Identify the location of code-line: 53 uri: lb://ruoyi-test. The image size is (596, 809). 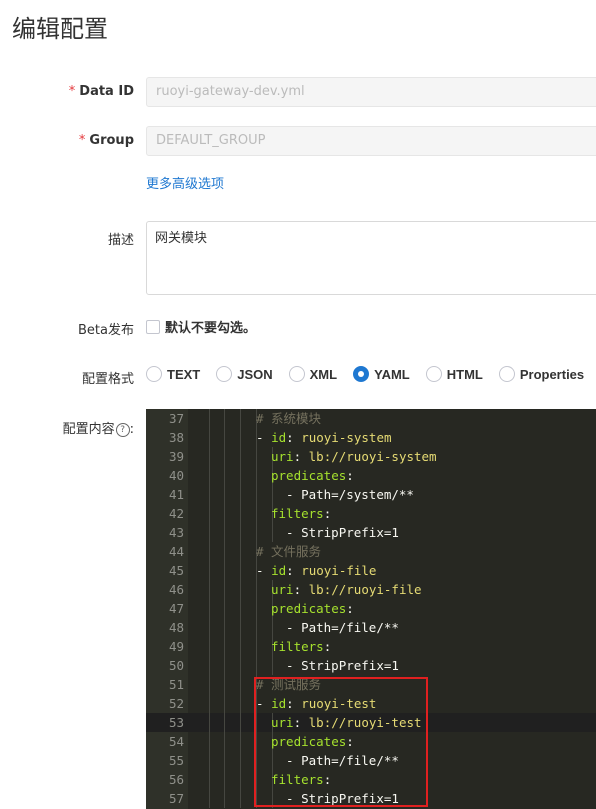
(371, 722).